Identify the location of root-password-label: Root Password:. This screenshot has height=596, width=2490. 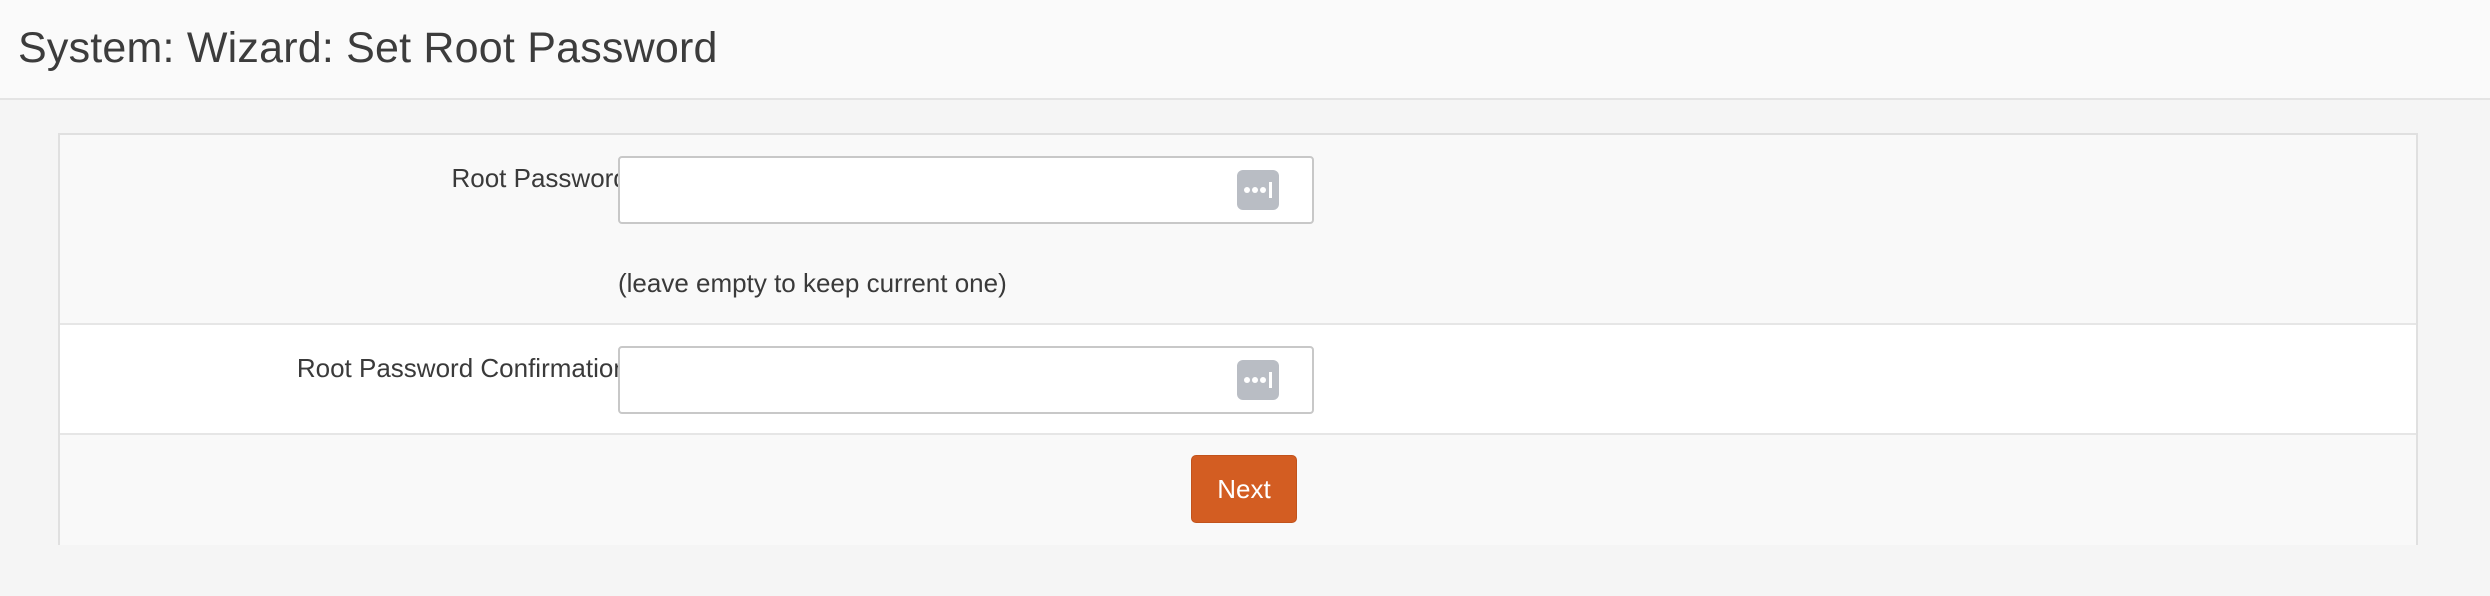
(543, 178).